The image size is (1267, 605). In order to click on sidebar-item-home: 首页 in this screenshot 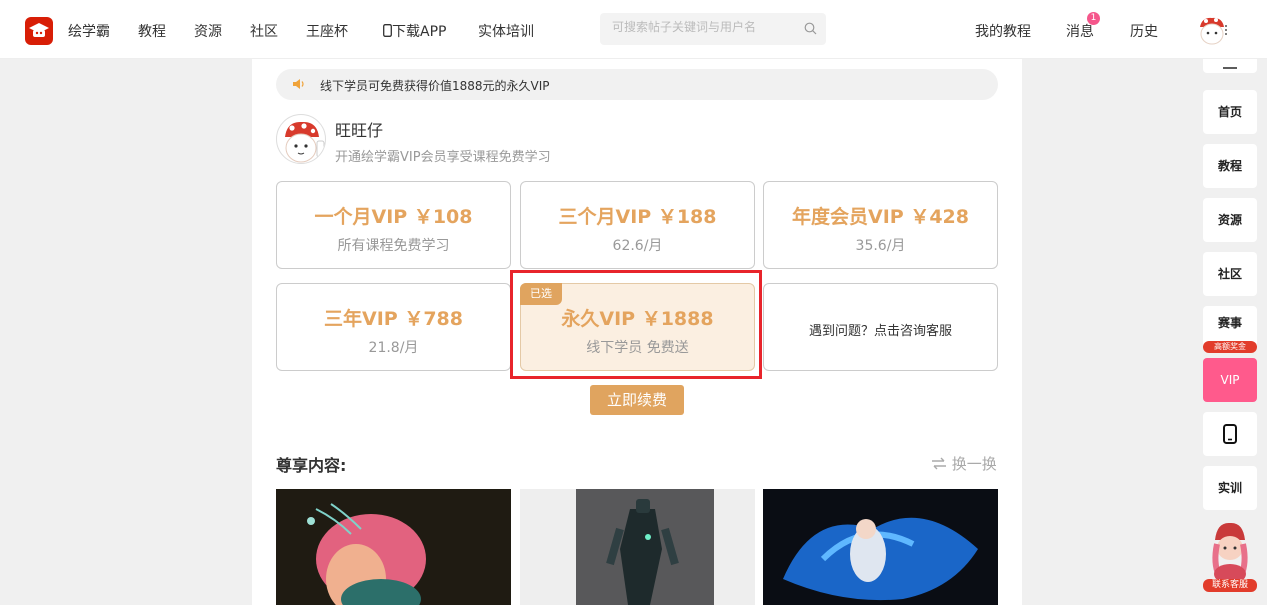, I will do `click(1230, 112)`.